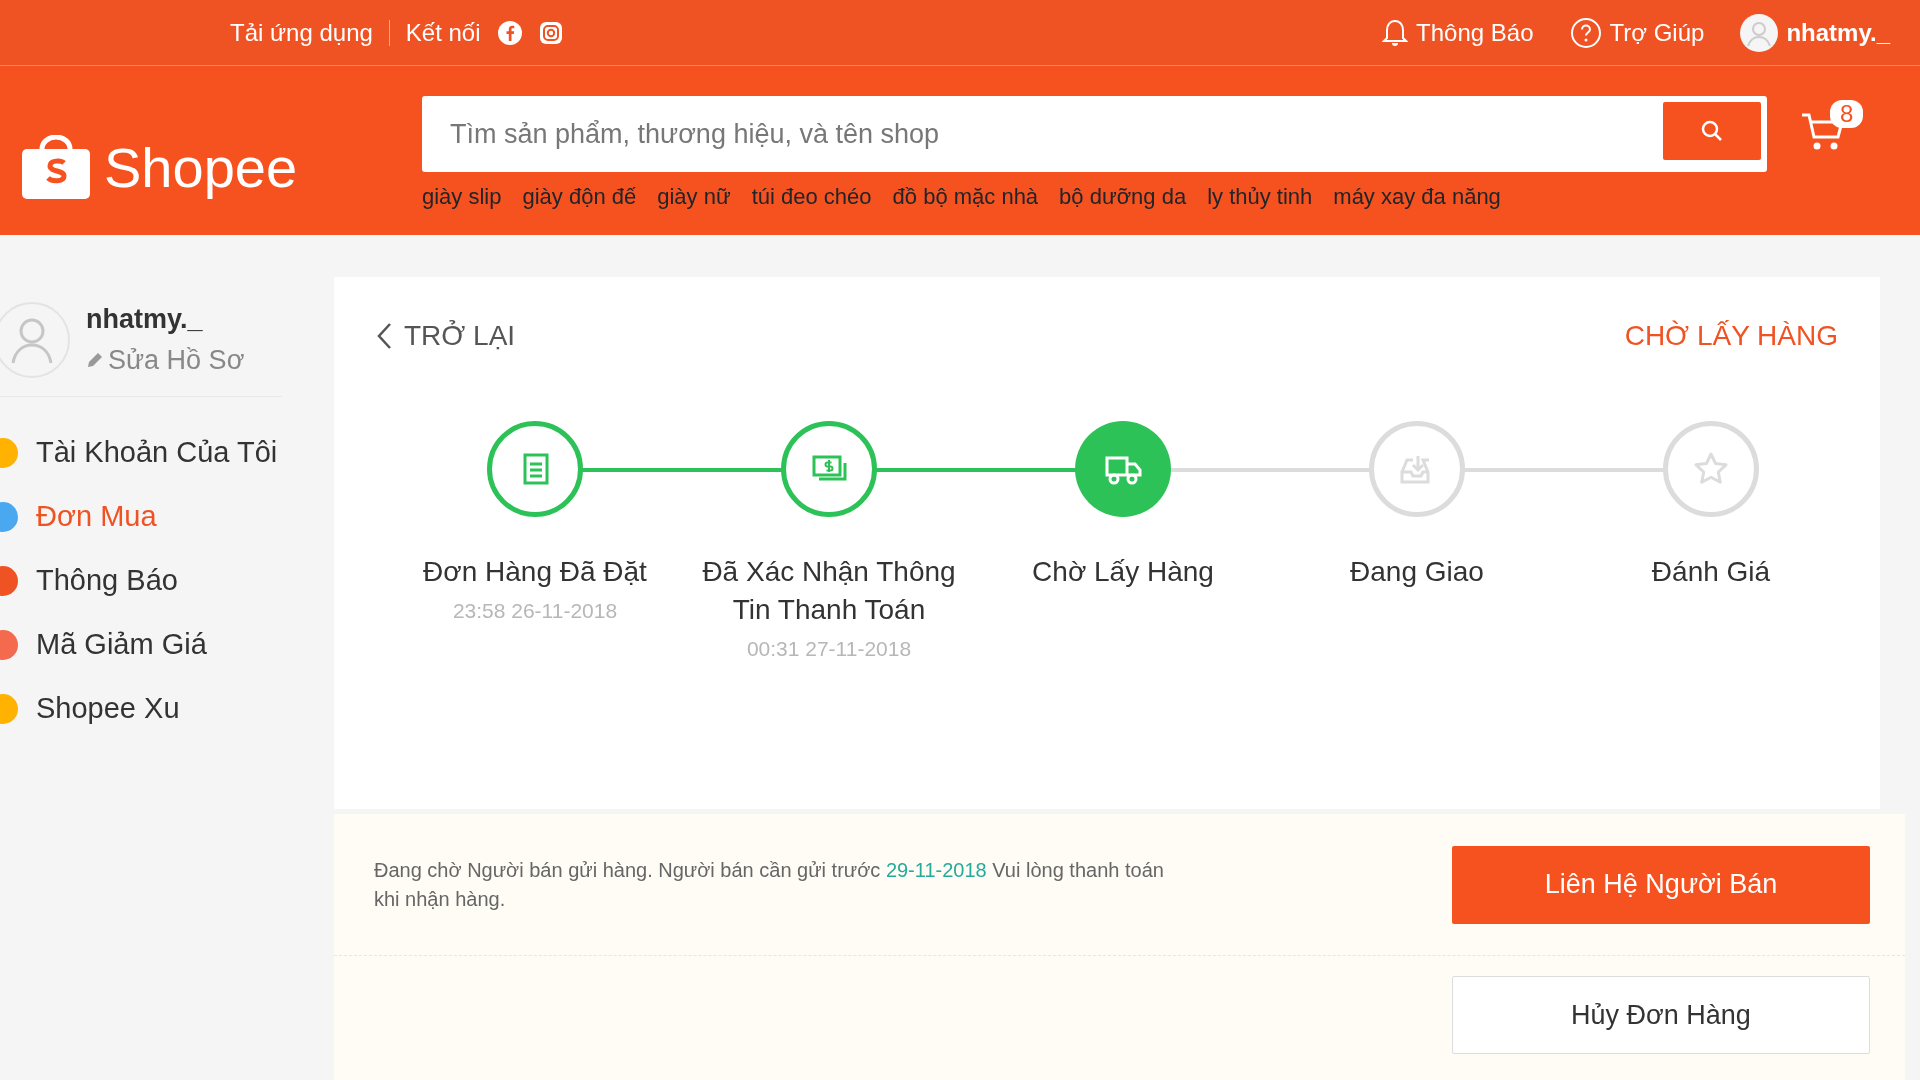 The image size is (1920, 1080). Describe the element at coordinates (1475, 32) in the screenshot. I see `top-link: Thông Báo` at that location.